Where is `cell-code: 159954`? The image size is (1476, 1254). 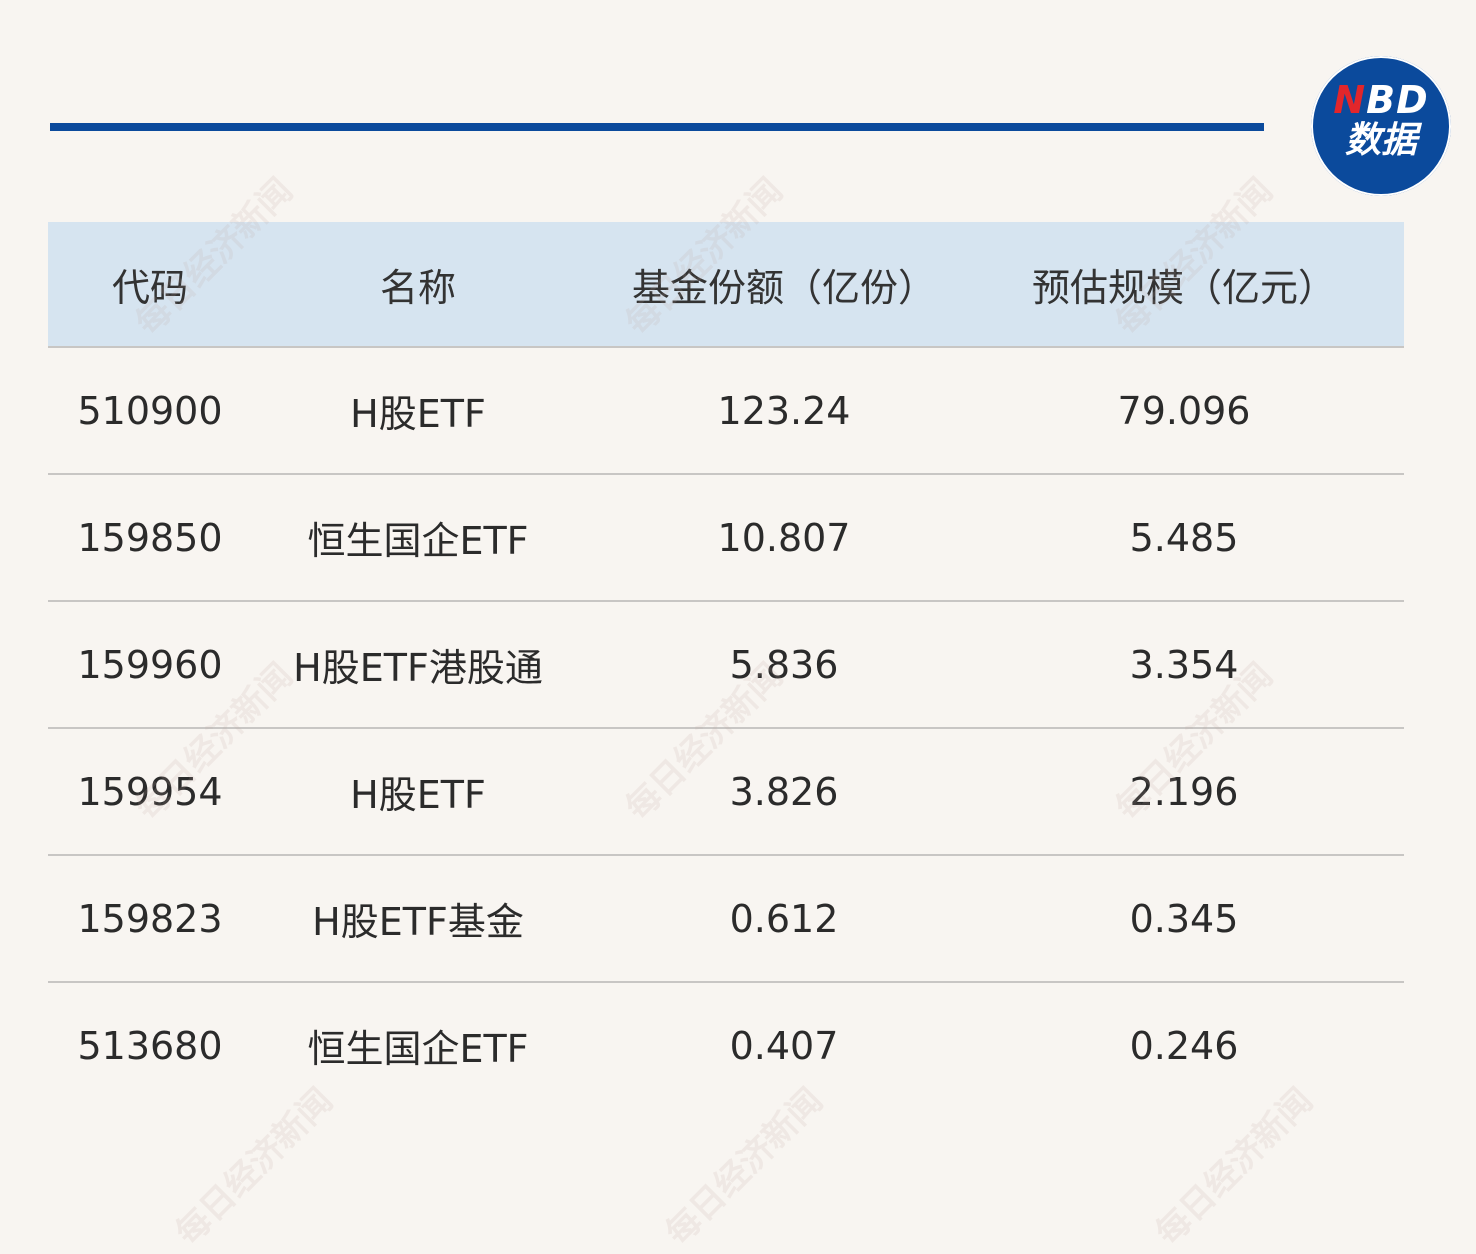
cell-code: 159954 is located at coordinates (150, 791).